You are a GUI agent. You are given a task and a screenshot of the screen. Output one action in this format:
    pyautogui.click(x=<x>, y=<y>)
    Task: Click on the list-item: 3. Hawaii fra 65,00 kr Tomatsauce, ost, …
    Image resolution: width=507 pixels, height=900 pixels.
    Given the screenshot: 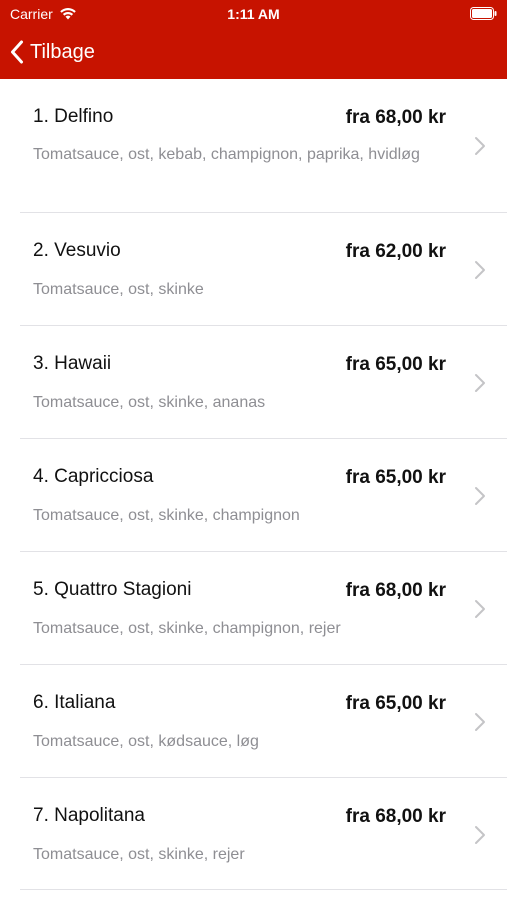 What is the action you would take?
    pyautogui.click(x=253, y=382)
    